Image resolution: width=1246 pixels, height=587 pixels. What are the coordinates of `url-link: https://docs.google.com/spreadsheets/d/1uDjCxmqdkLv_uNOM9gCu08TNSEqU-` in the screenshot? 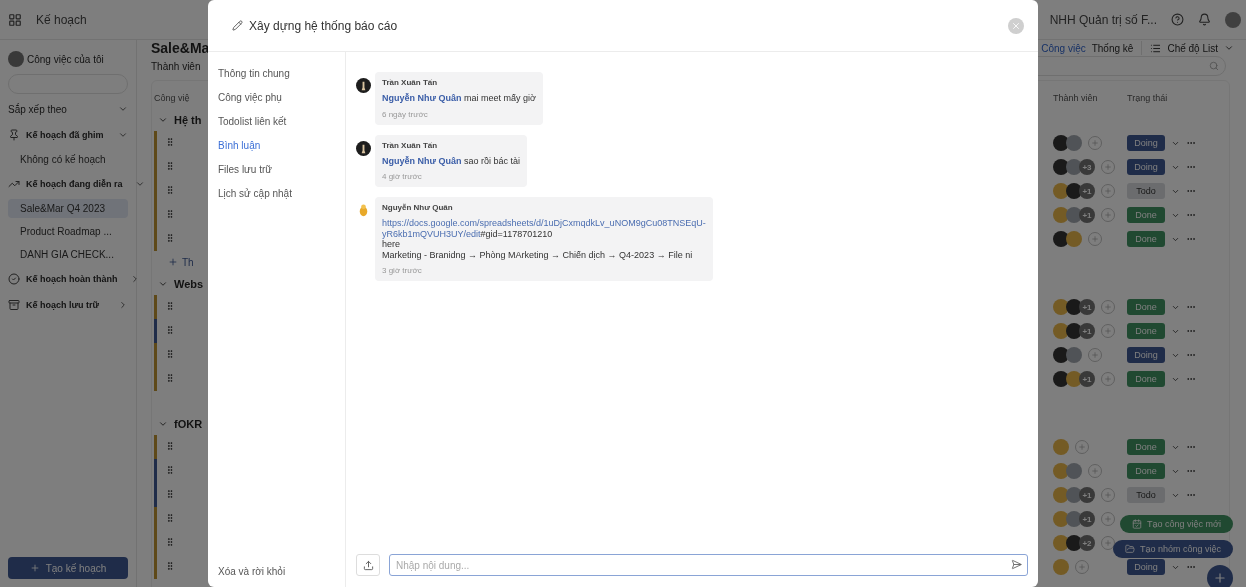 It's located at (544, 223).